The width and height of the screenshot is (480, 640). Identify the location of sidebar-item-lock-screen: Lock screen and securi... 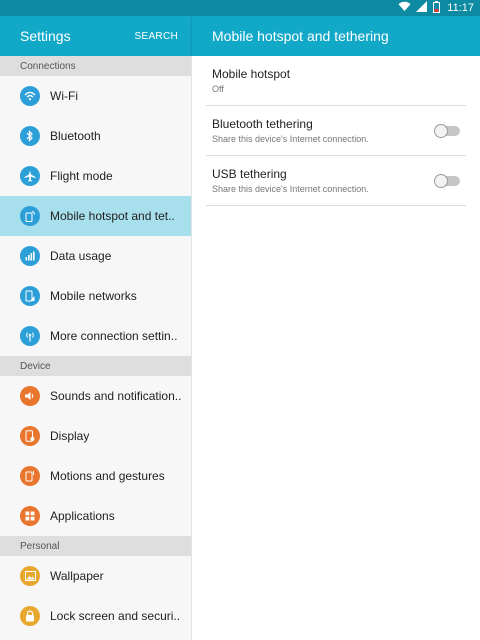
(95, 616).